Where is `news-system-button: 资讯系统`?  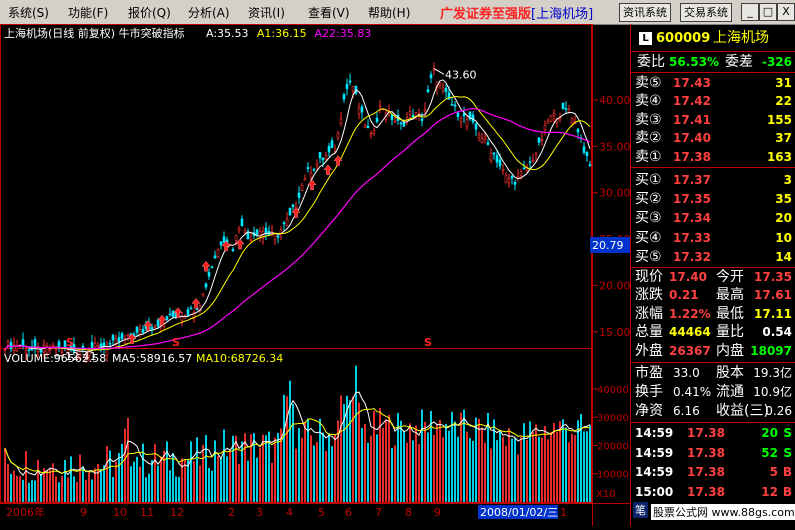
news-system-button: 资讯系统 is located at coordinates (645, 12).